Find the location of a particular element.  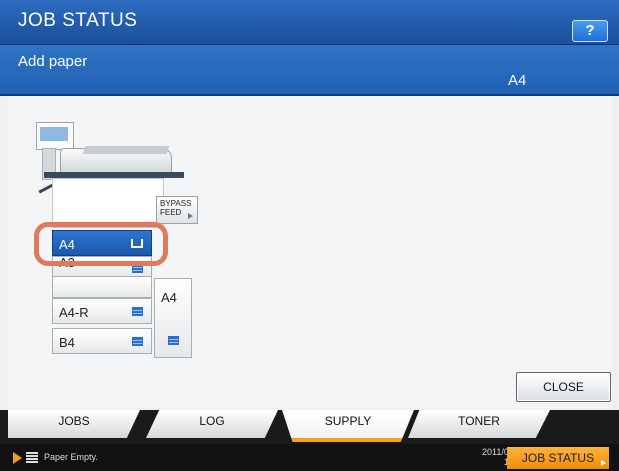

close-button: CLOSE is located at coordinates (563, 387).